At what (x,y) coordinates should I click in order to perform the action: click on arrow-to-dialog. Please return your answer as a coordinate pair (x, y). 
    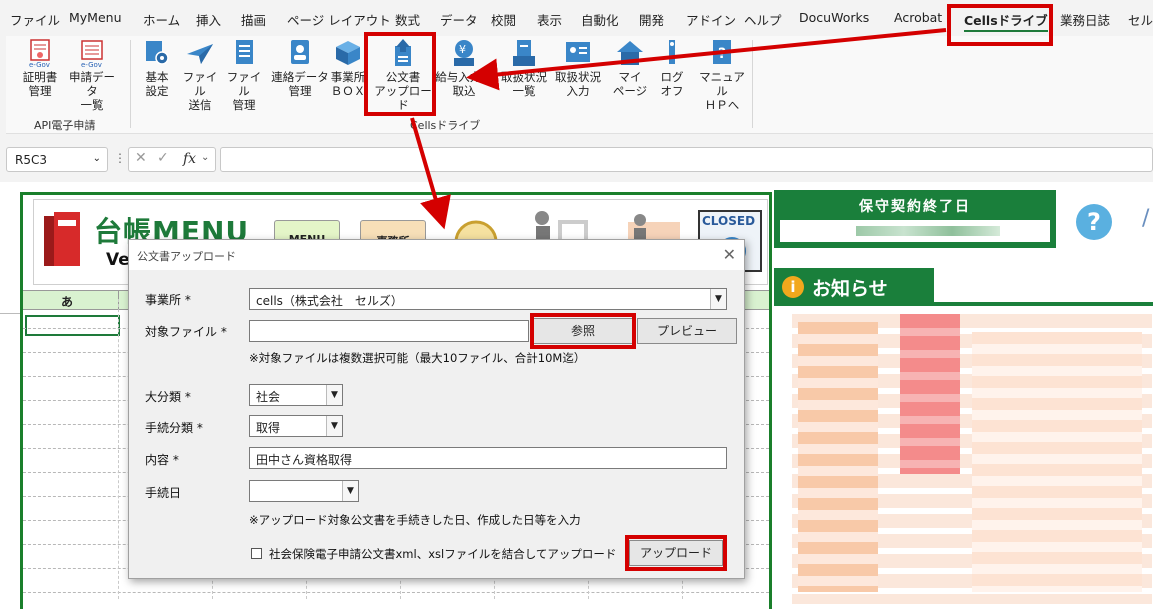
    Looking at the image, I should click on (430, 173).